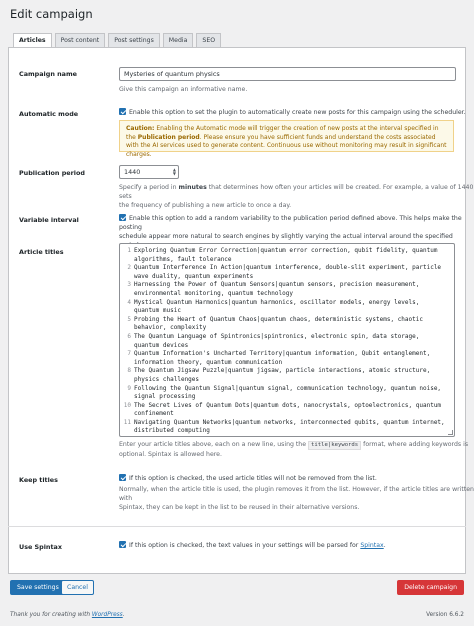 The image size is (474, 626). I want to click on line-text: distributed computing, so click(172, 431).